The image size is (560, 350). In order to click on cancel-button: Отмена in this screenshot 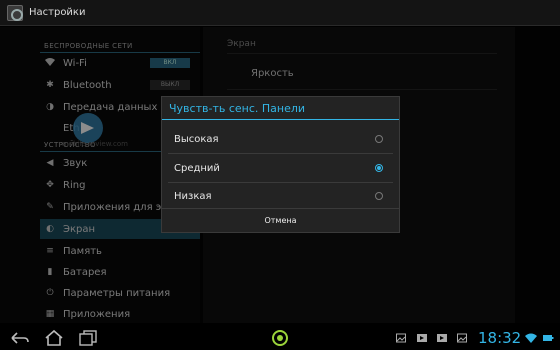, I will do `click(280, 220)`.